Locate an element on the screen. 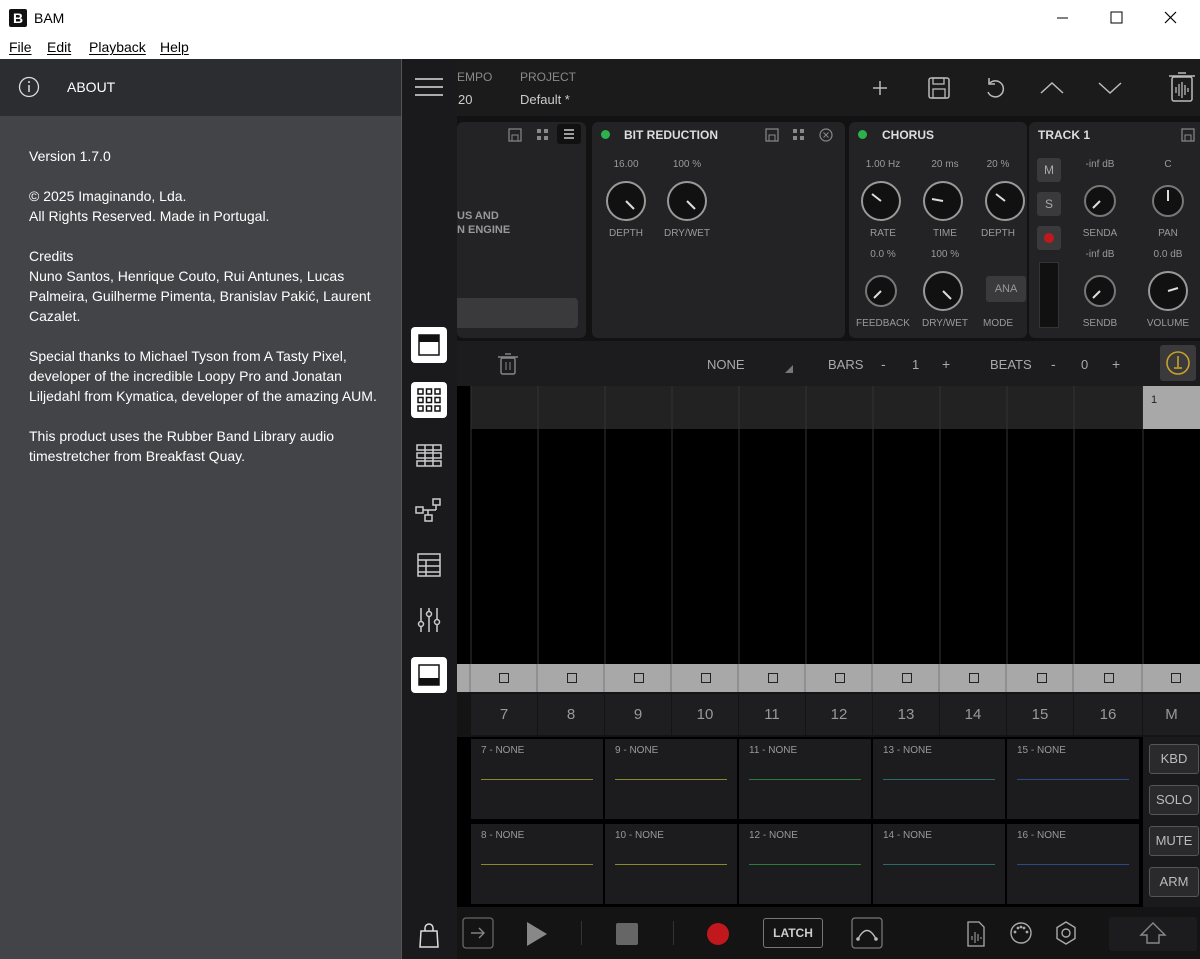  maximize-button is located at coordinates (1116, 18).